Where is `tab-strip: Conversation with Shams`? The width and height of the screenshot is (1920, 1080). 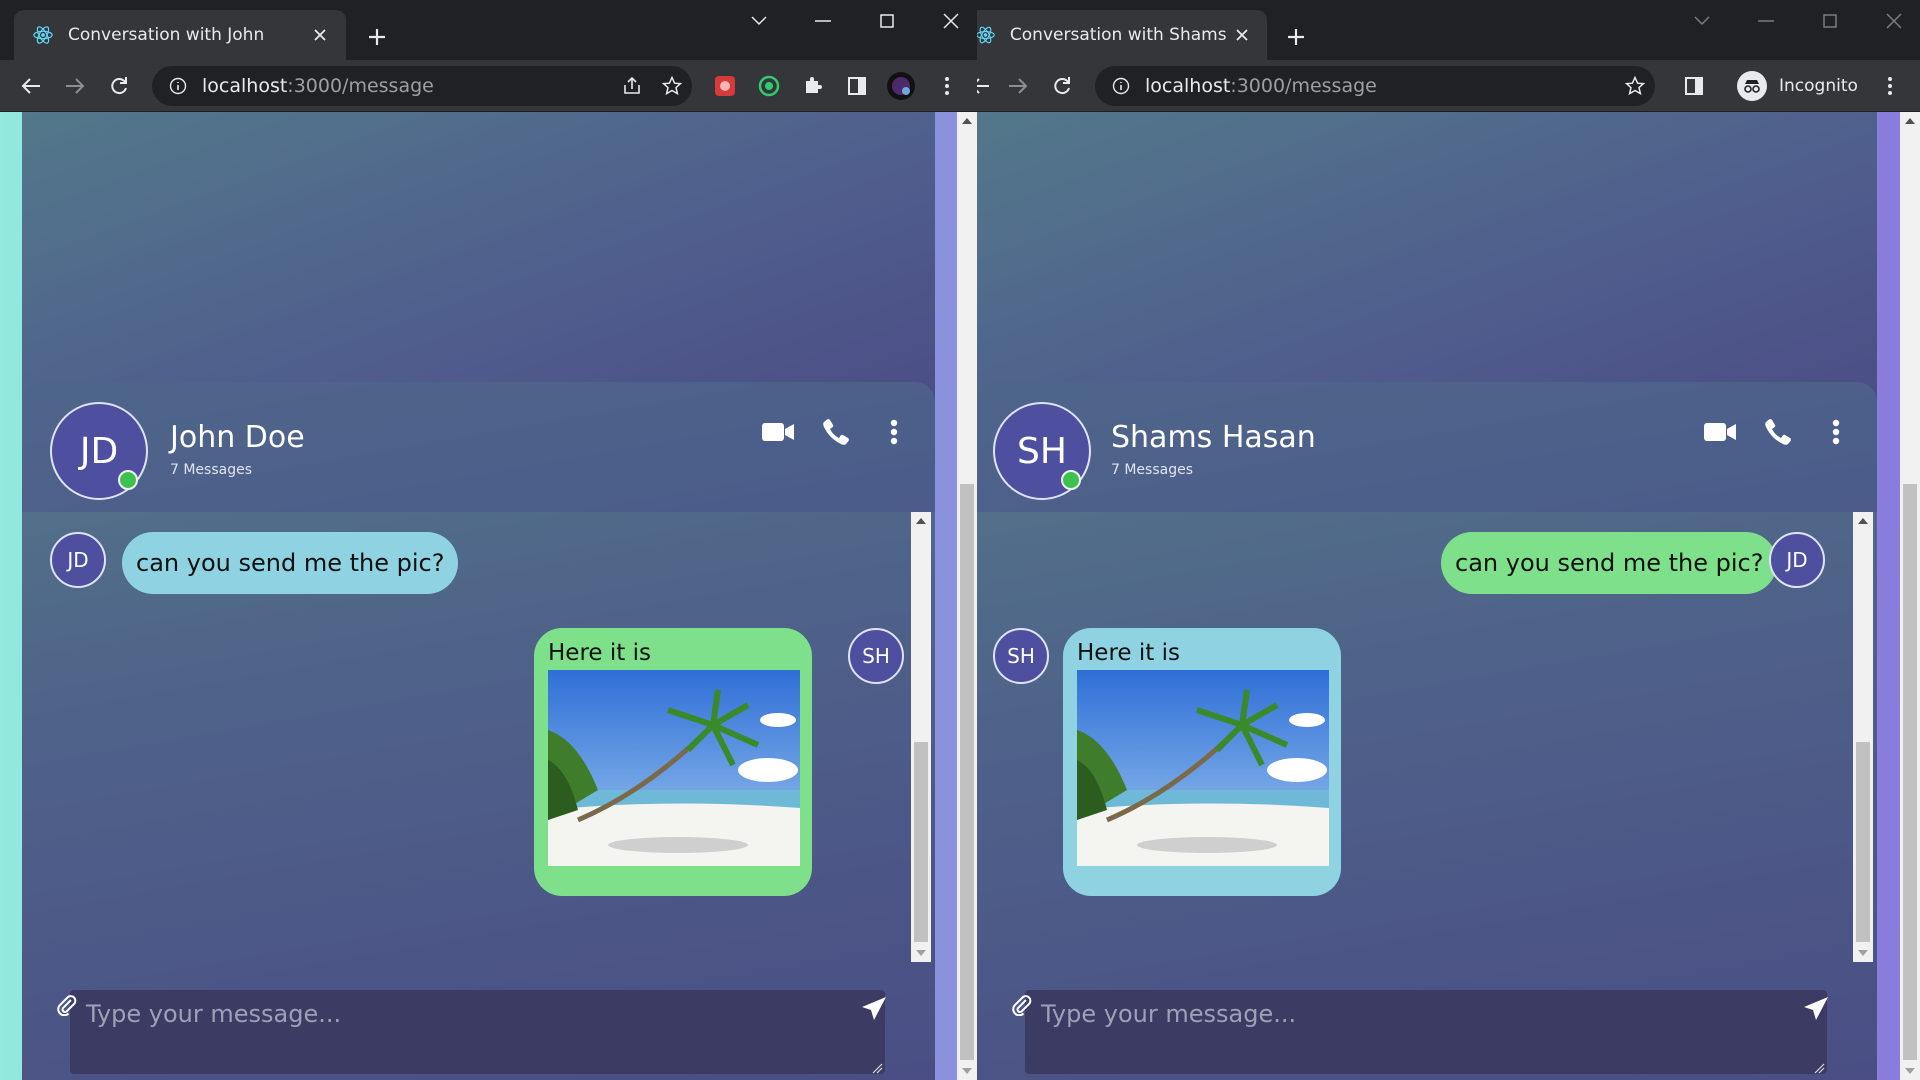
tab-strip: Conversation with Shams is located at coordinates (1448, 30).